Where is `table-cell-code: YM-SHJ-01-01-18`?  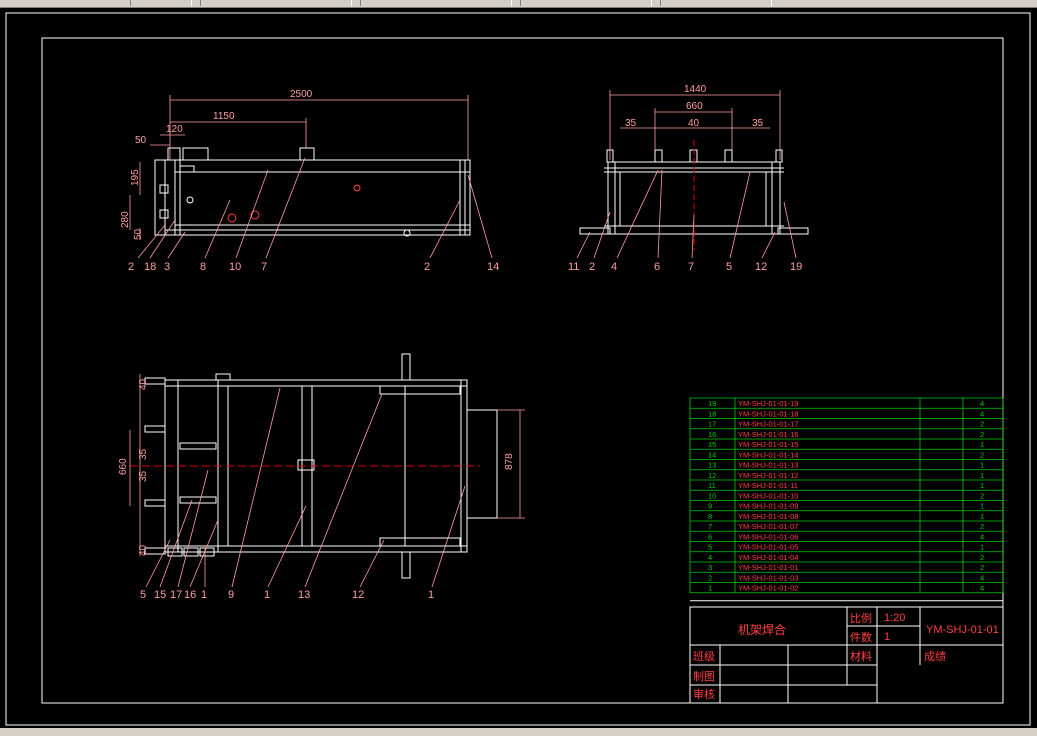
table-cell-code: YM-SHJ-01-01-18 is located at coordinates (768, 413).